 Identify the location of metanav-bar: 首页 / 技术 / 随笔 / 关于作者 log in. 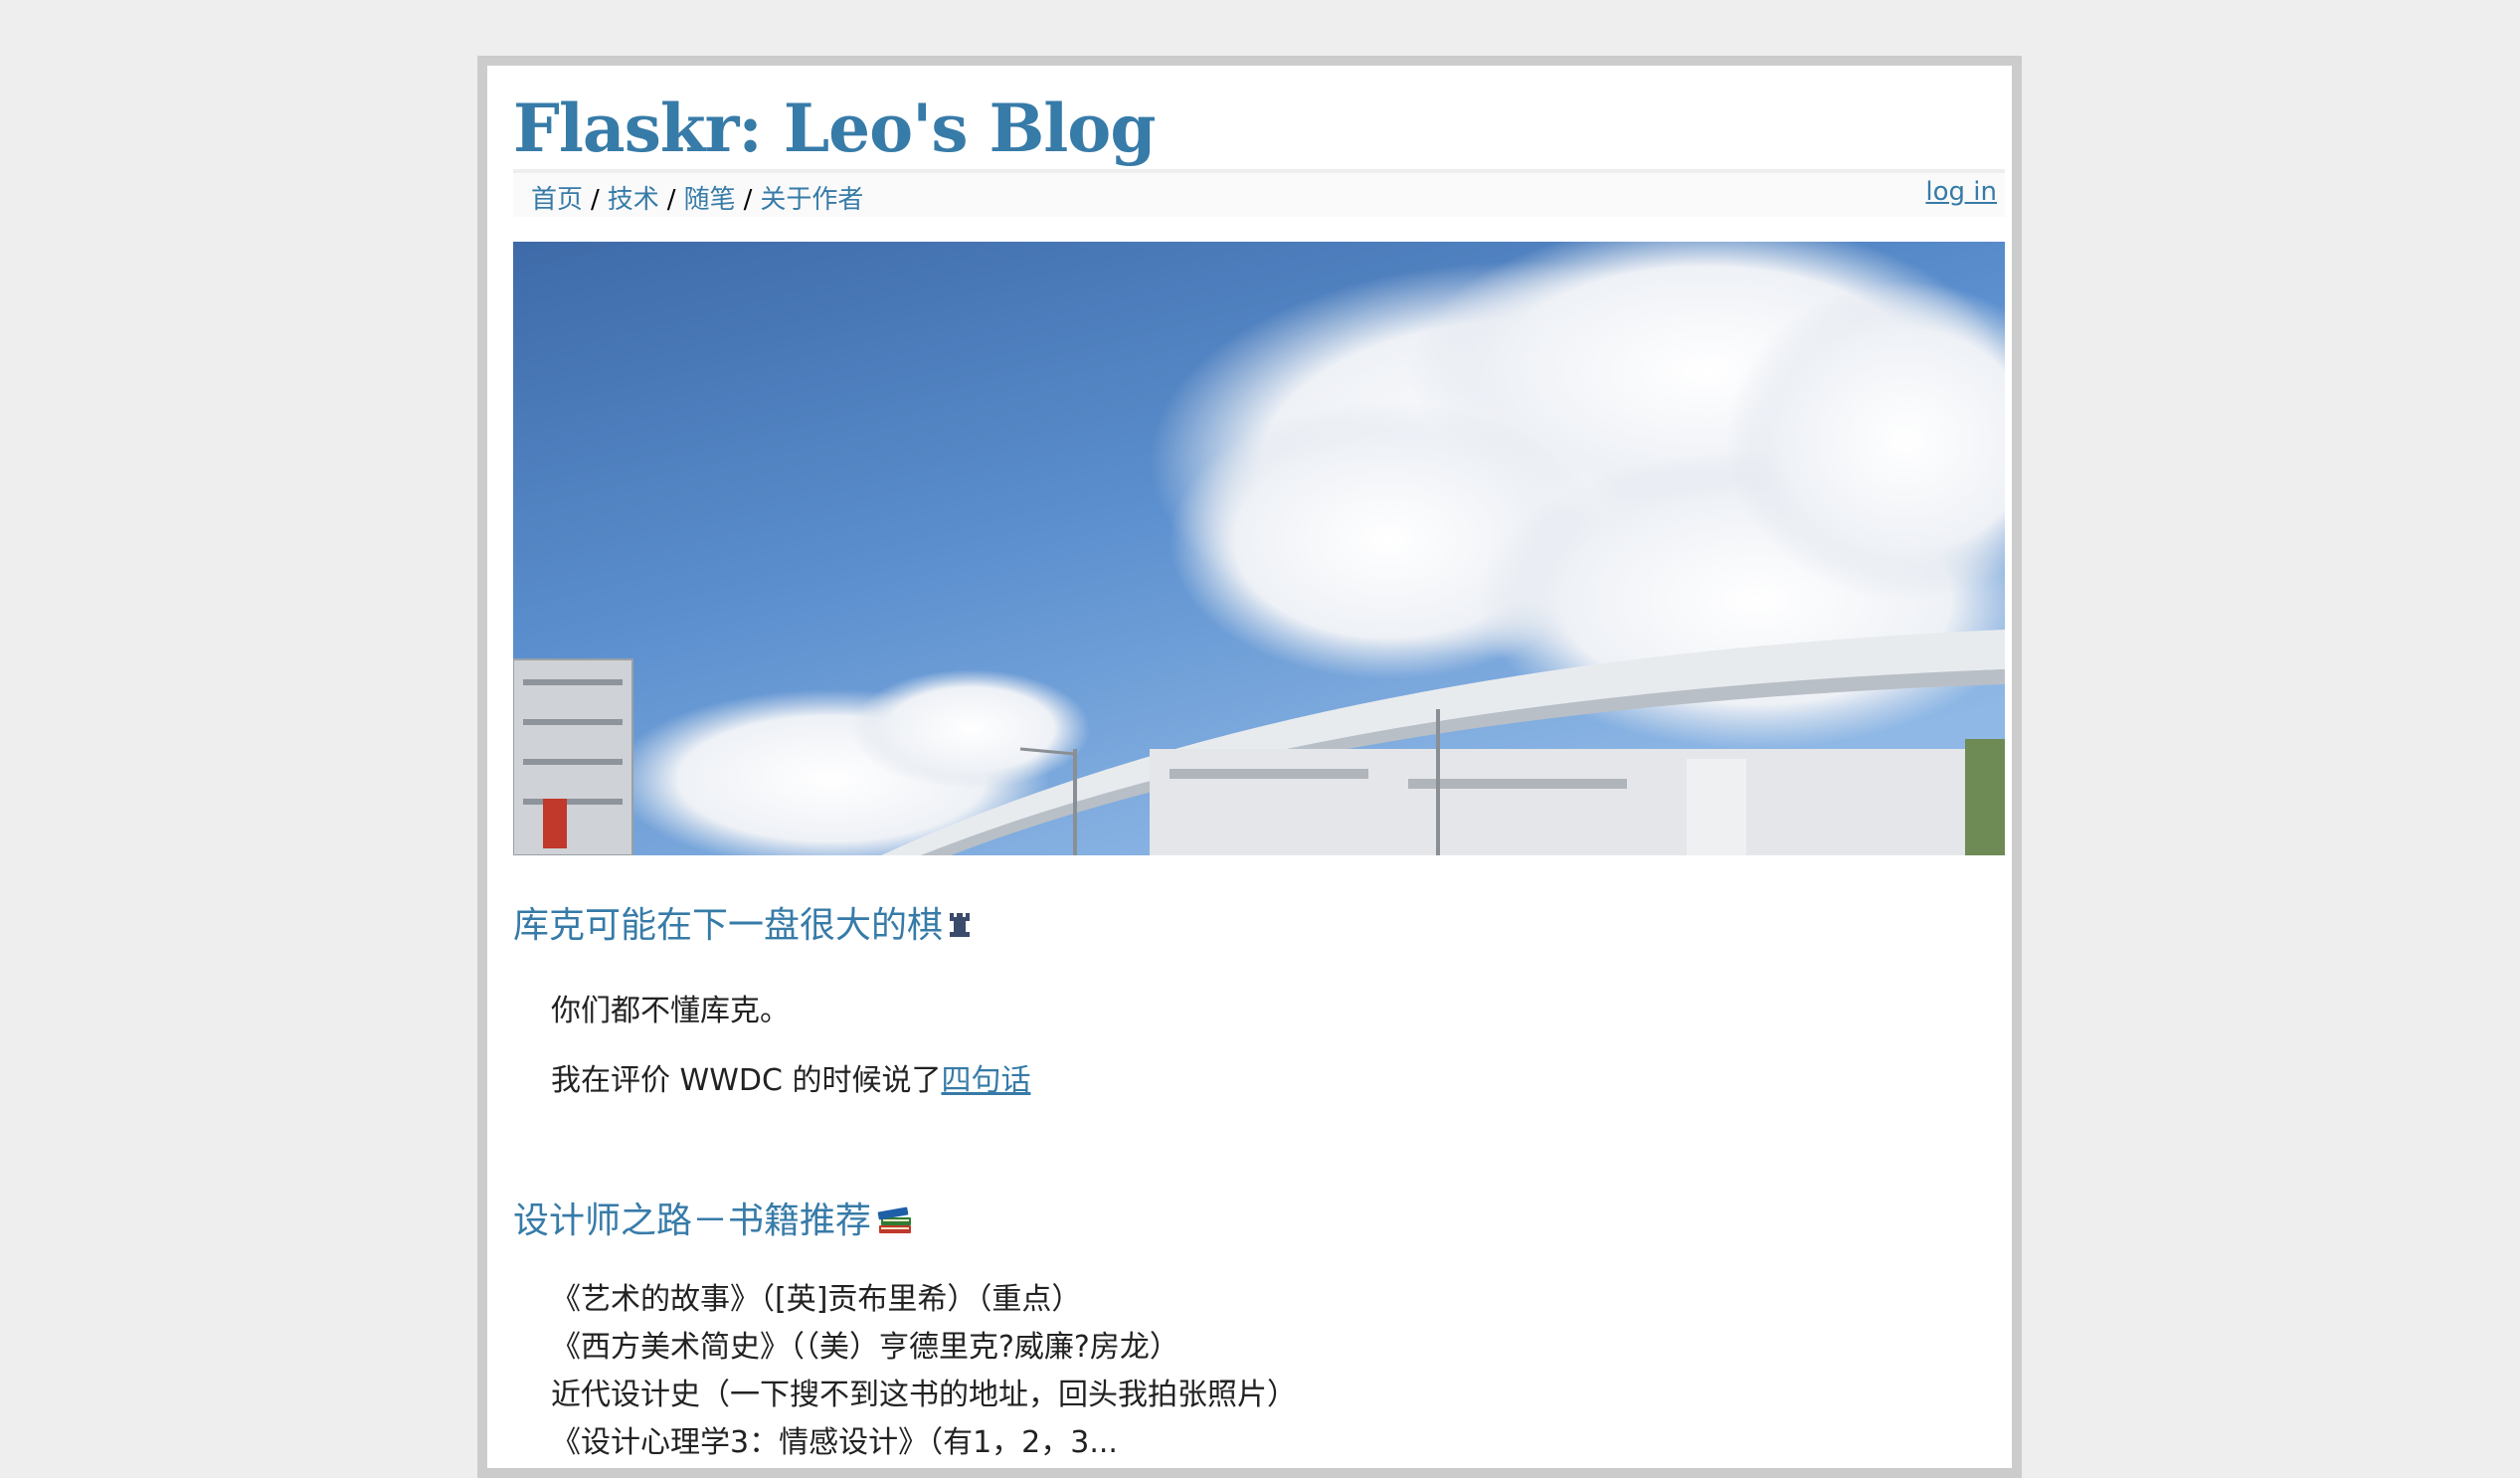
(1259, 195).